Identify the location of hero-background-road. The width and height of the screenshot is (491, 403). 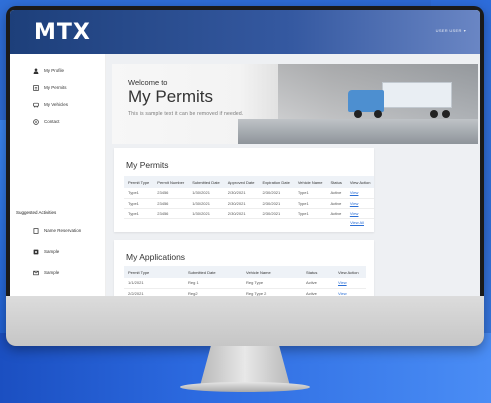
(358, 131).